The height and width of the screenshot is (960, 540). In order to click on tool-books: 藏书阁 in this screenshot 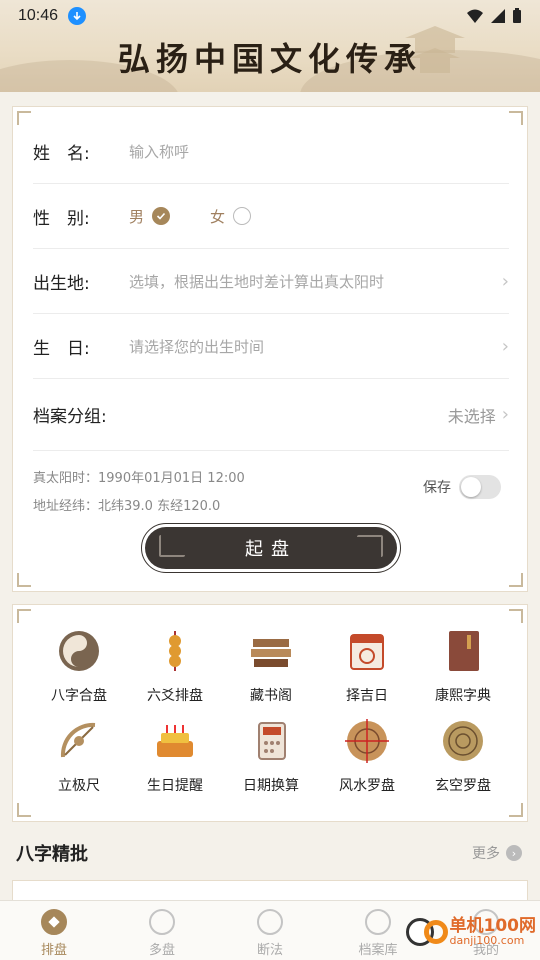, I will do `click(271, 667)`.